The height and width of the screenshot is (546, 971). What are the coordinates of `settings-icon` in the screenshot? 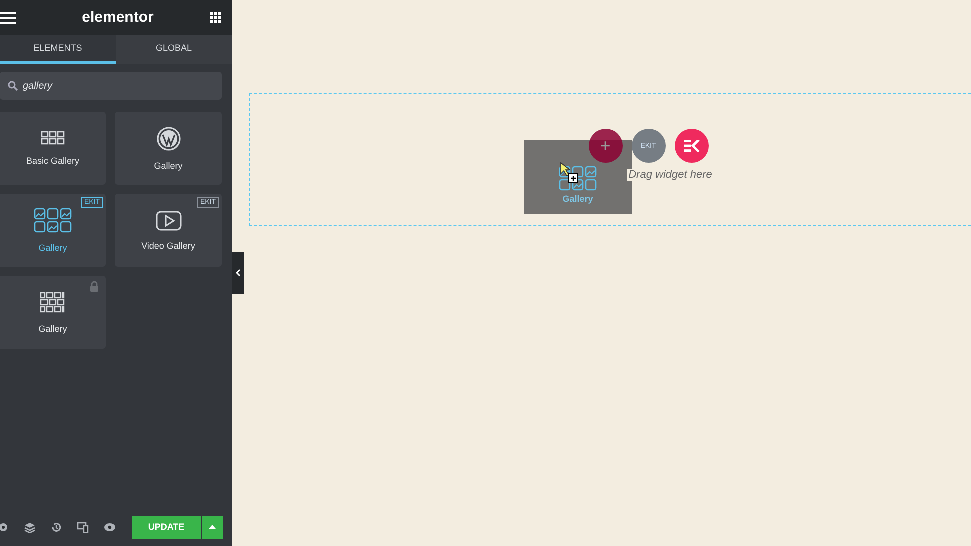 It's located at (4, 527).